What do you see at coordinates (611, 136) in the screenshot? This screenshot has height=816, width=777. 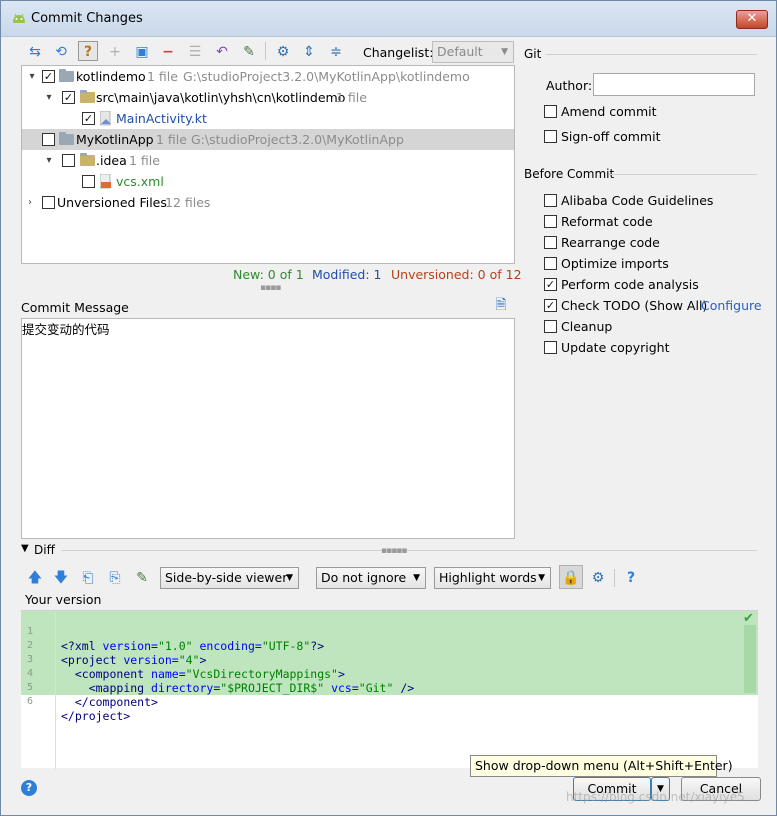 I see `signoff-commit-label: Sign-off commit` at bounding box center [611, 136].